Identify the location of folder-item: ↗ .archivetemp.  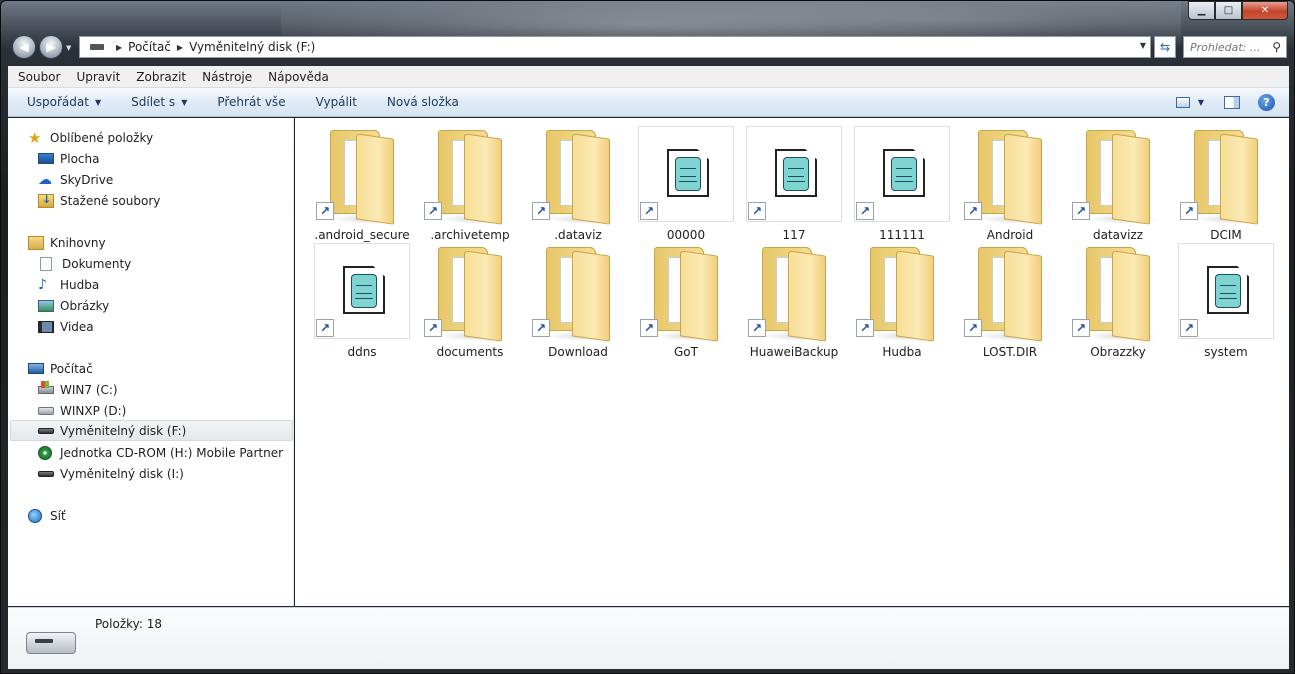
(470, 184).